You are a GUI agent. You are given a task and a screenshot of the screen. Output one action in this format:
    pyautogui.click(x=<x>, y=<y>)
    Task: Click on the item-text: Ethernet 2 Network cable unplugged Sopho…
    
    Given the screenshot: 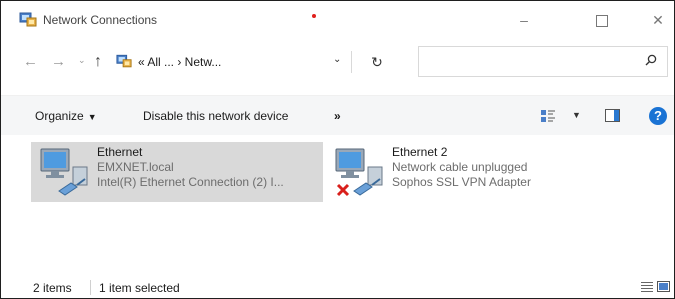 What is the action you would take?
    pyautogui.click(x=461, y=167)
    